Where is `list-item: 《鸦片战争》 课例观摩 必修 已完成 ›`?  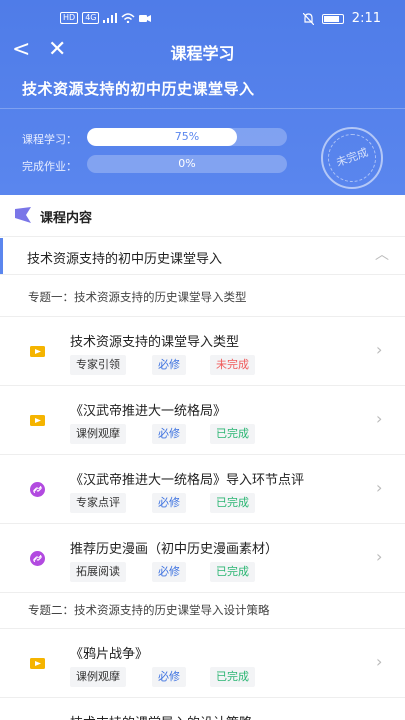
list-item: 《鸦片战争》 课例观摩 必修 已完成 › is located at coordinates (202, 663).